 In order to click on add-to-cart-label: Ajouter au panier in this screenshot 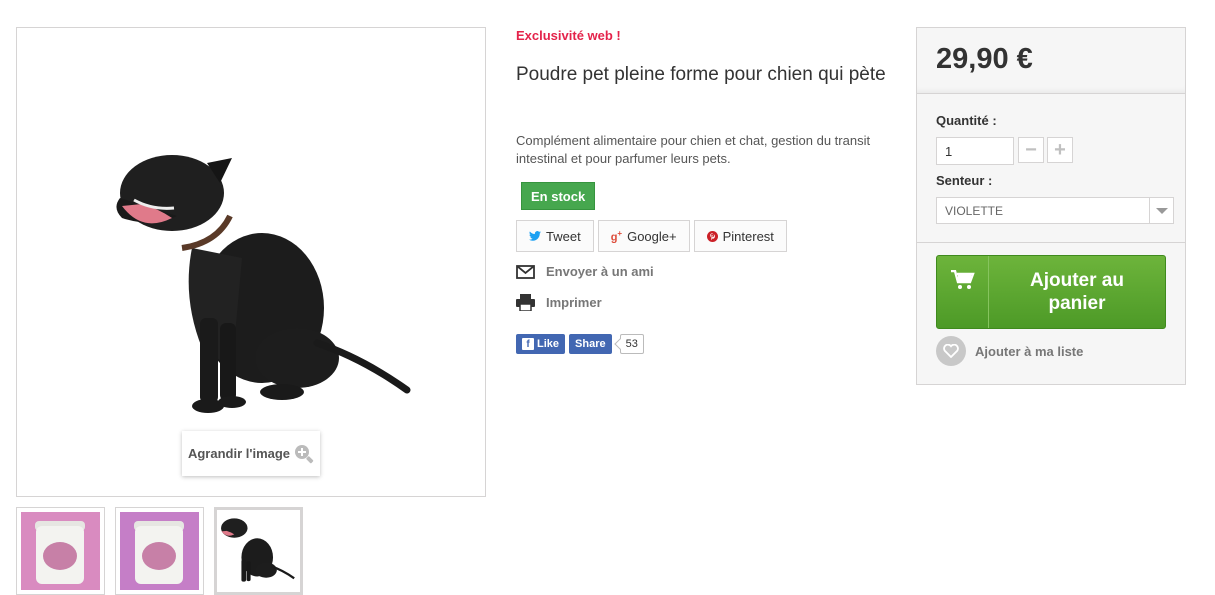, I will do `click(1077, 292)`.